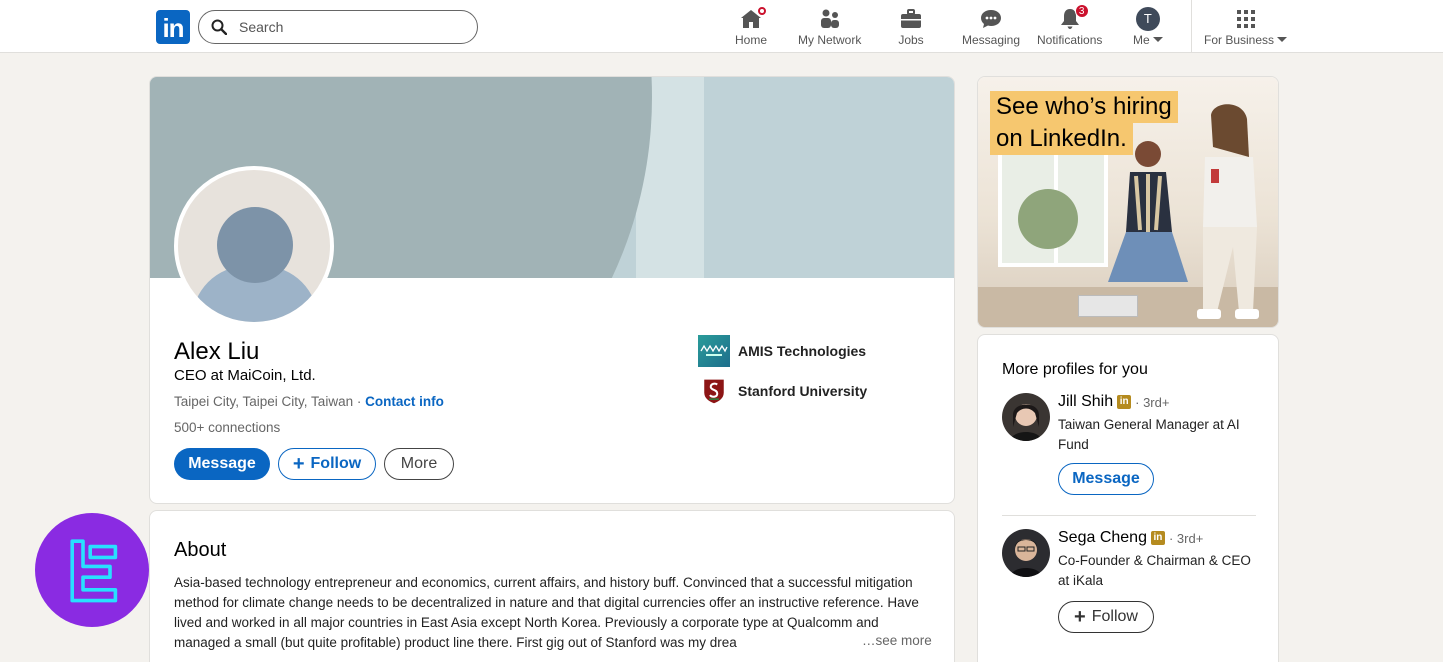 Image resolution: width=1443 pixels, height=662 pixels. What do you see at coordinates (1149, 434) in the screenshot?
I see `suggestion-headline: Taiwan General Manager at AI Fund` at bounding box center [1149, 434].